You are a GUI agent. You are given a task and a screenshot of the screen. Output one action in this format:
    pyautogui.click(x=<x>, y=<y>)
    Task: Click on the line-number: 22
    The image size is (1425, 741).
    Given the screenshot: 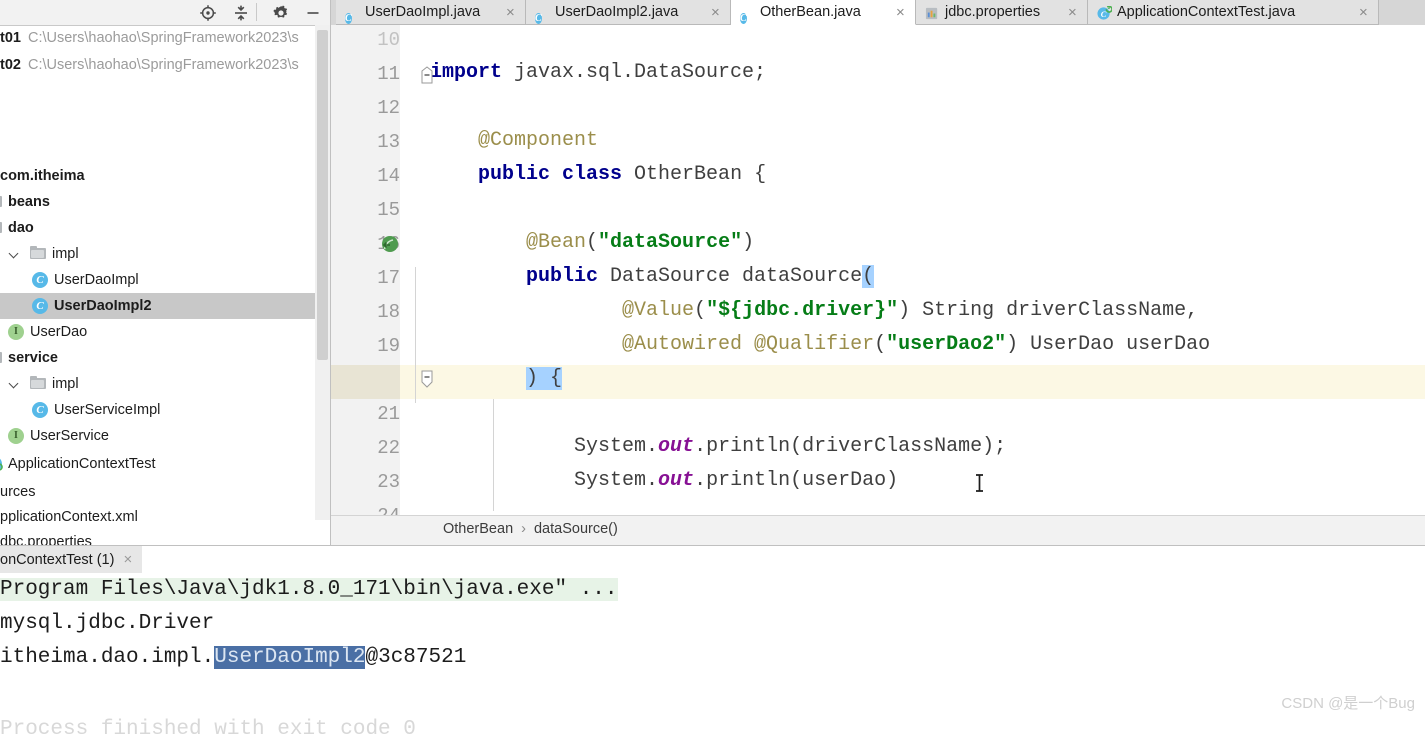 What is the action you would take?
    pyautogui.click(x=388, y=448)
    